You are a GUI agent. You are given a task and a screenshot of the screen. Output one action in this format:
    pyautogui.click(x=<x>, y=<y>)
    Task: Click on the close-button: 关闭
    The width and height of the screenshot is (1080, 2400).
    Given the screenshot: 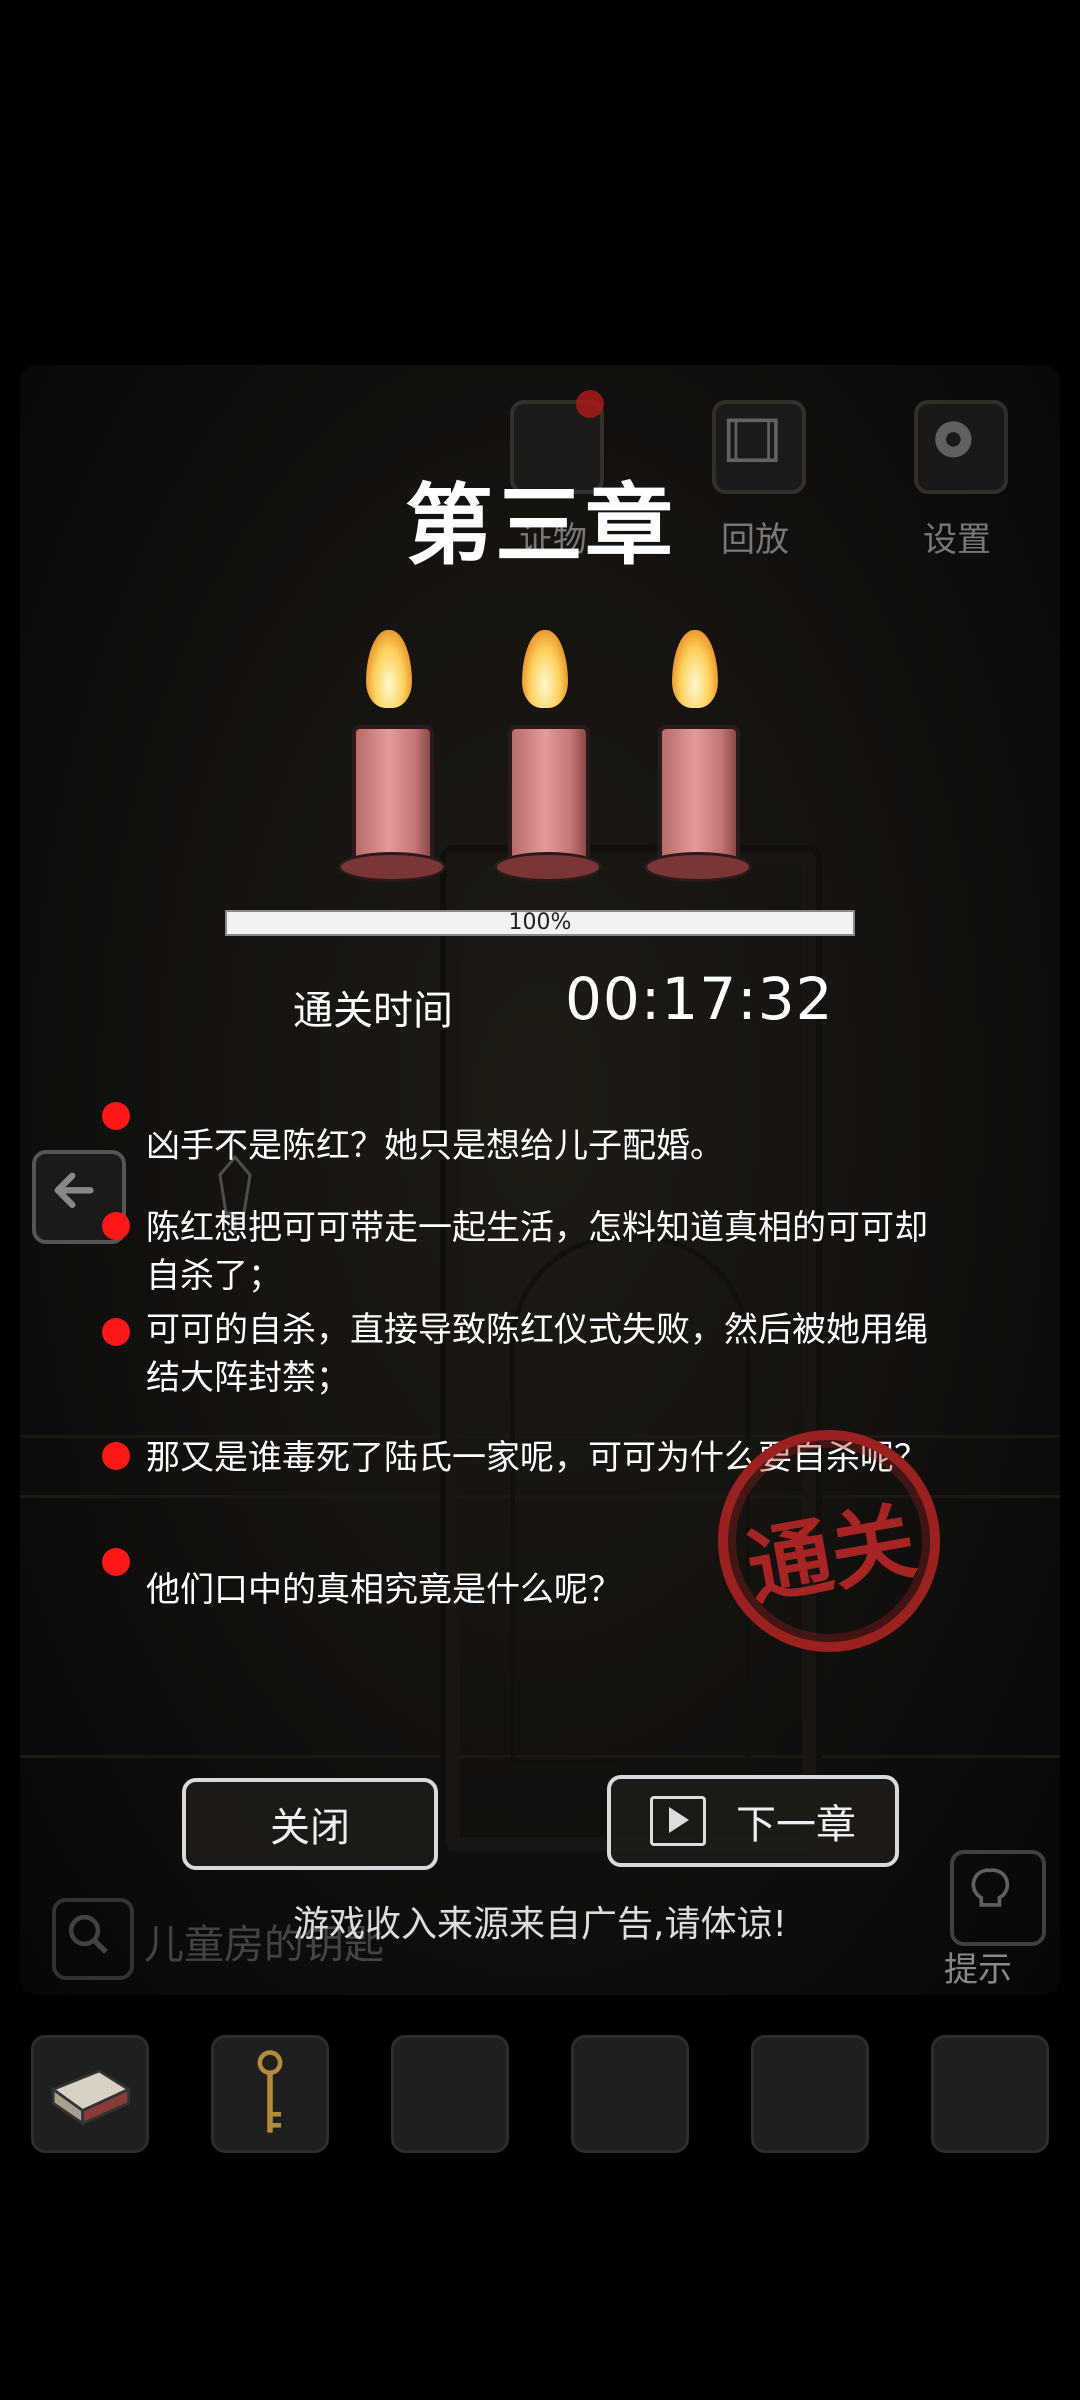 What is the action you would take?
    pyautogui.click(x=310, y=1824)
    